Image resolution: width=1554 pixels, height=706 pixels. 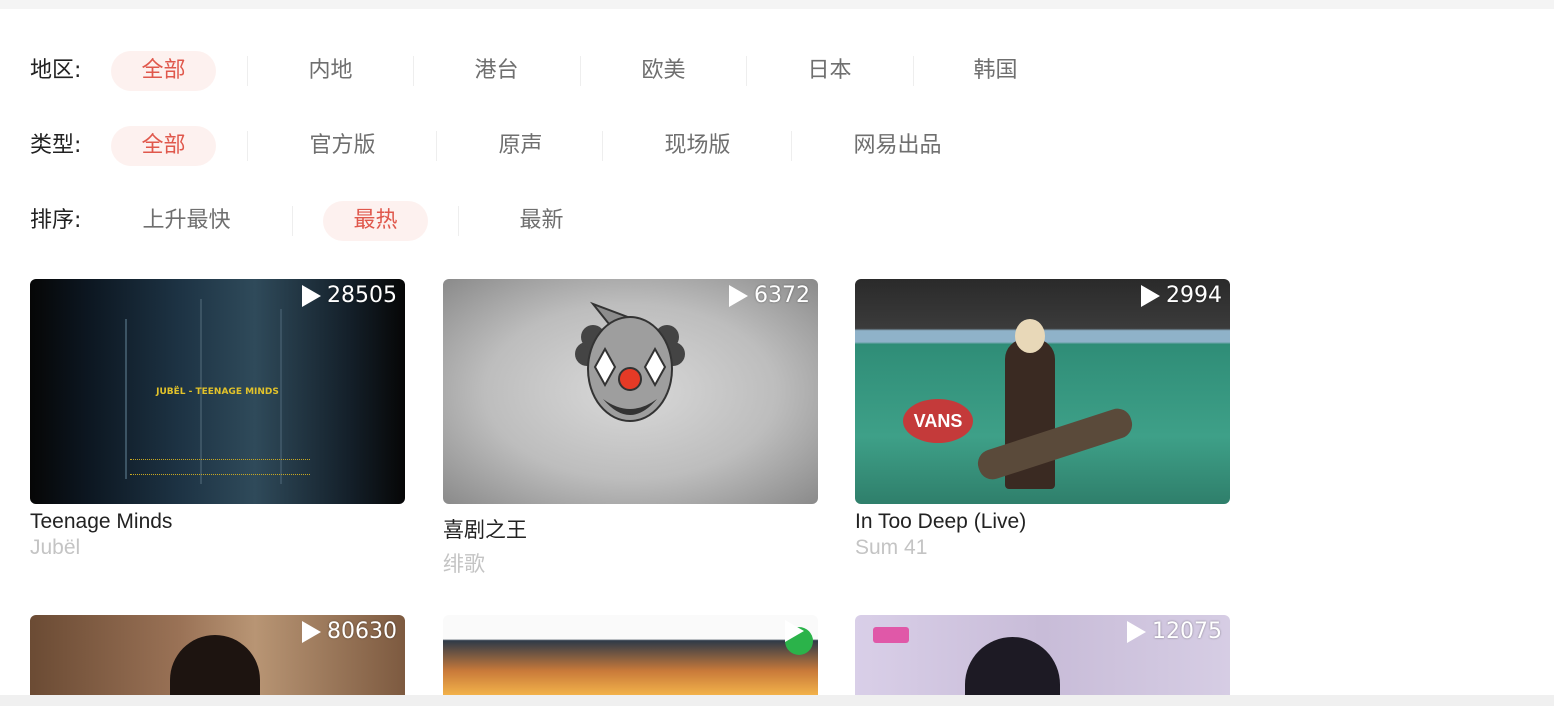 What do you see at coordinates (1187, 631) in the screenshot?
I see `play-count-value: 12075` at bounding box center [1187, 631].